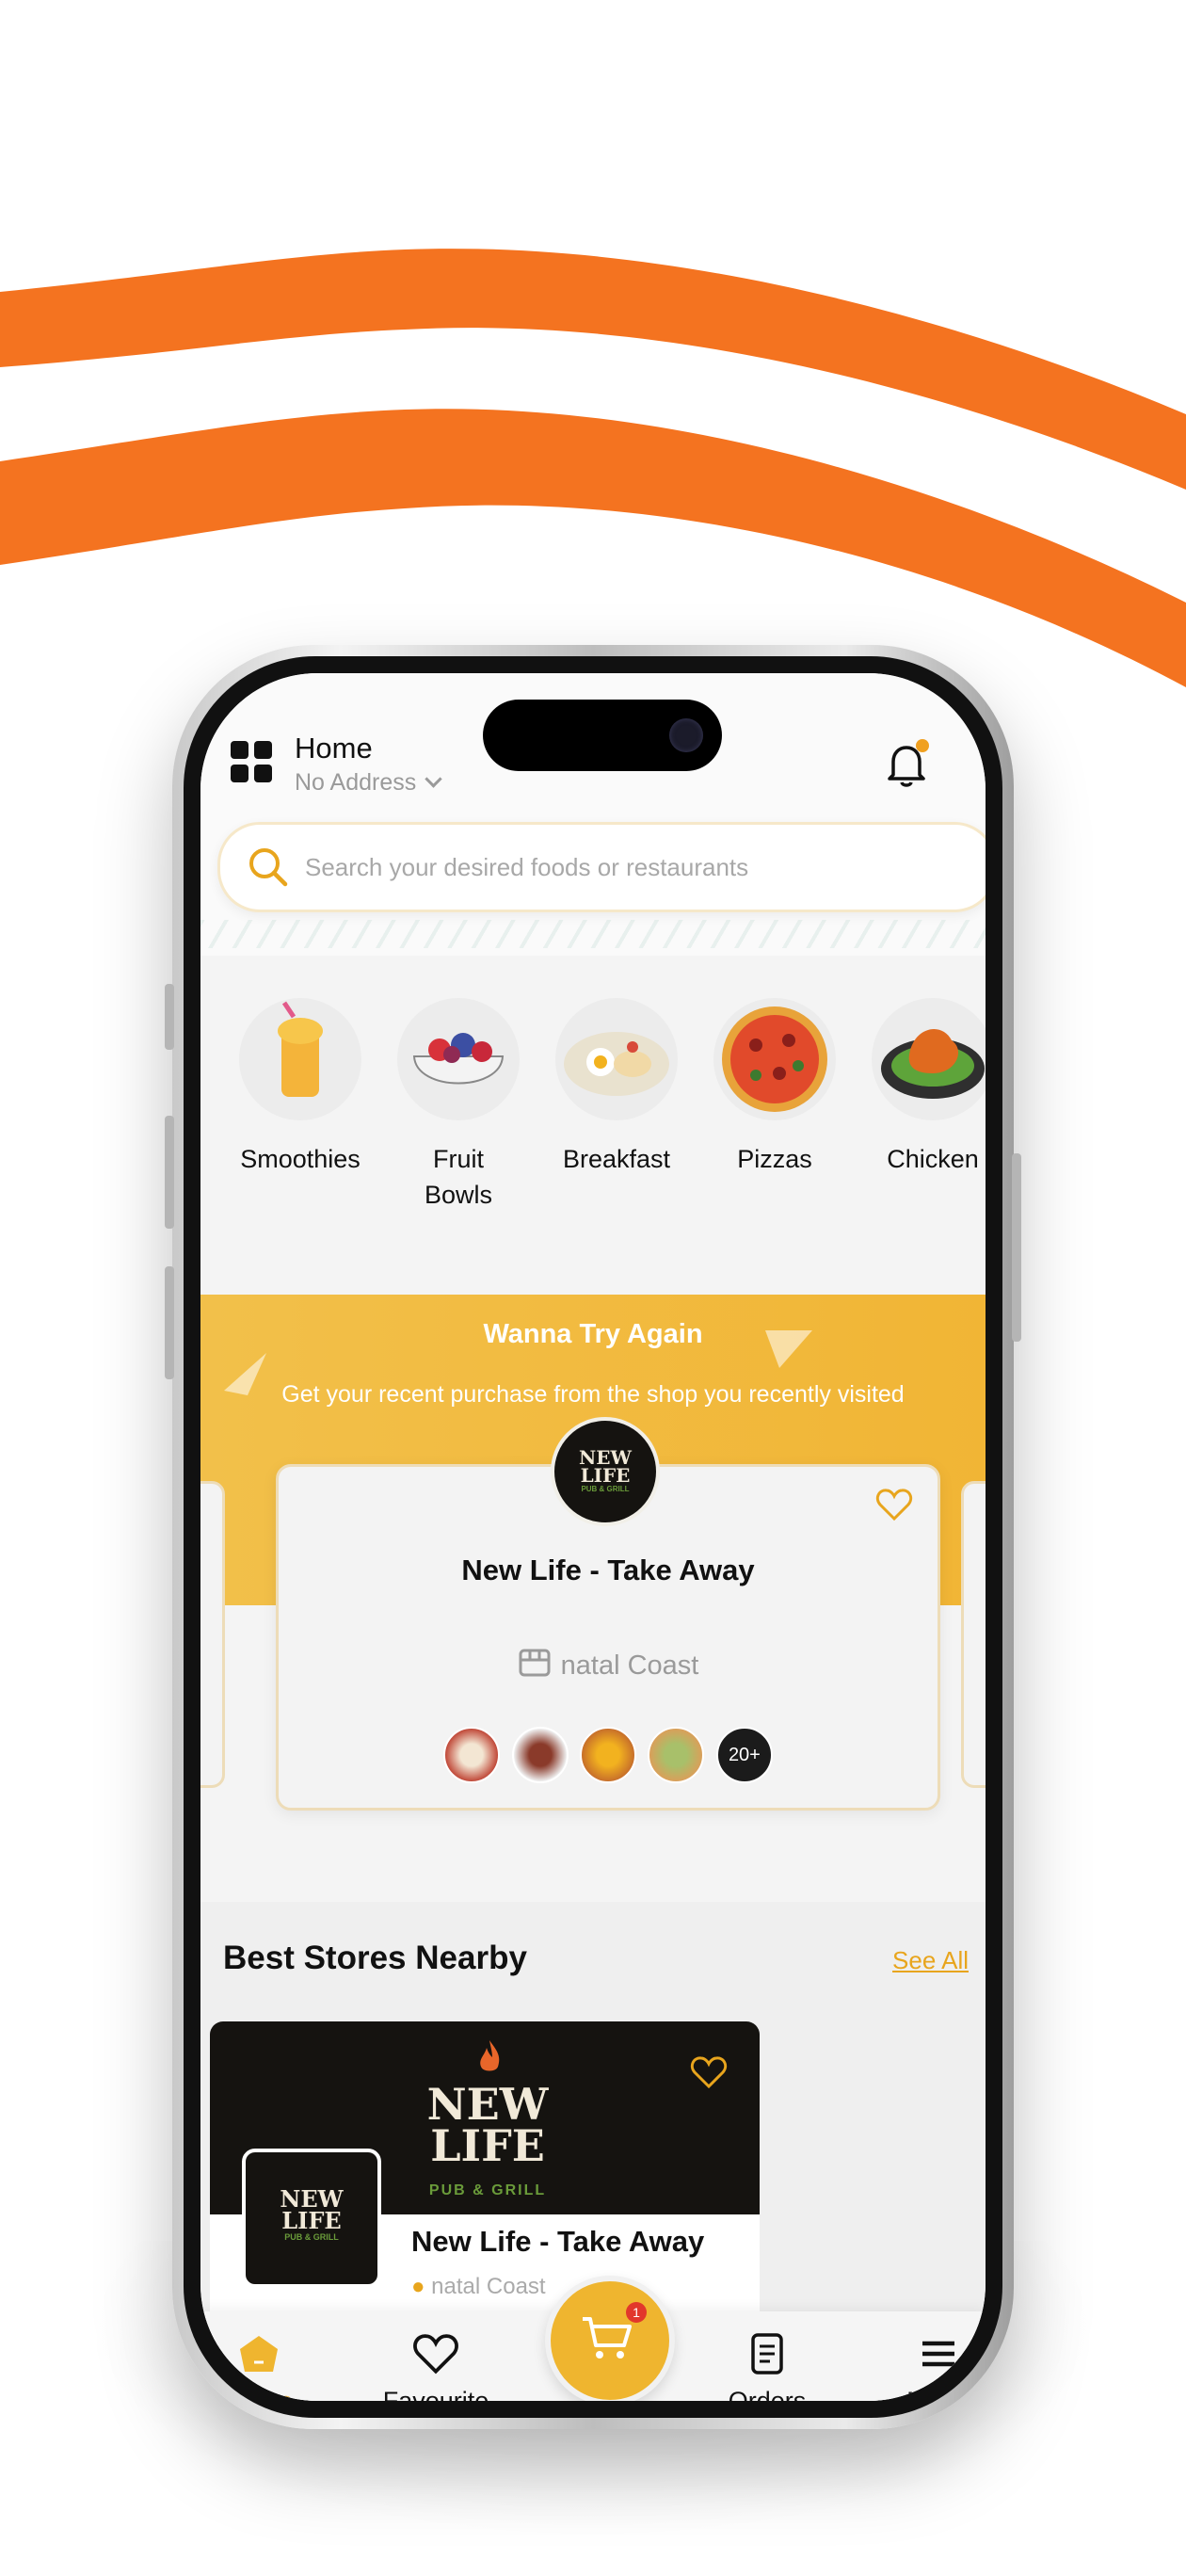 The height and width of the screenshot is (2576, 1186). Describe the element at coordinates (616, 1159) in the screenshot. I see `category-label: Breakfast` at that location.